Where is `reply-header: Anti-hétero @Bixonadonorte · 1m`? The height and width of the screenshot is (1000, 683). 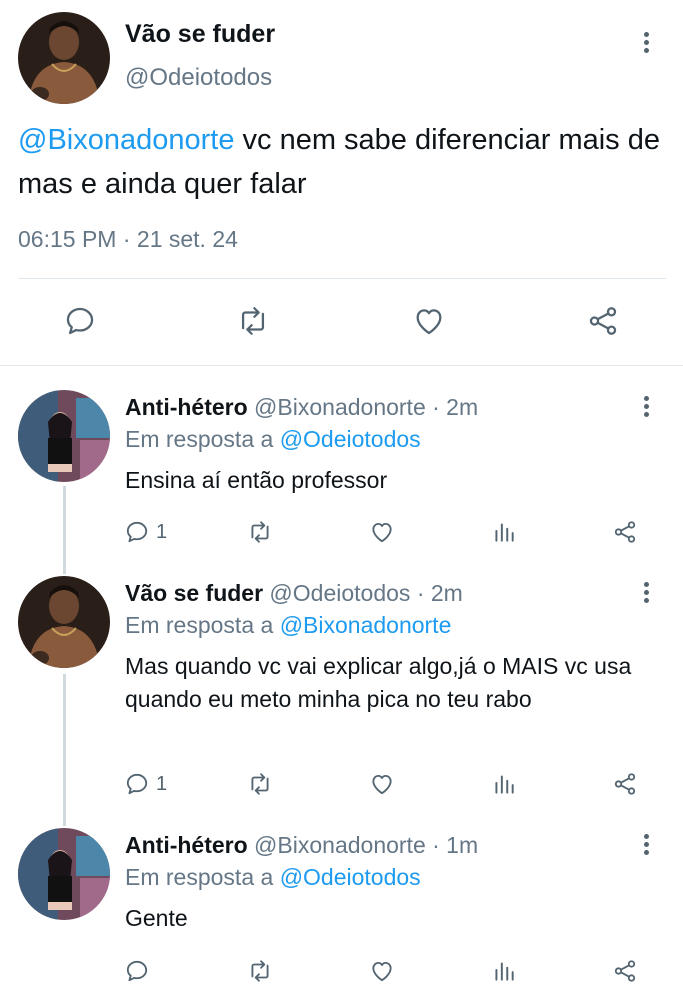
reply-header: Anti-hétero @Bixonadonorte · 1m is located at coordinates (301, 845).